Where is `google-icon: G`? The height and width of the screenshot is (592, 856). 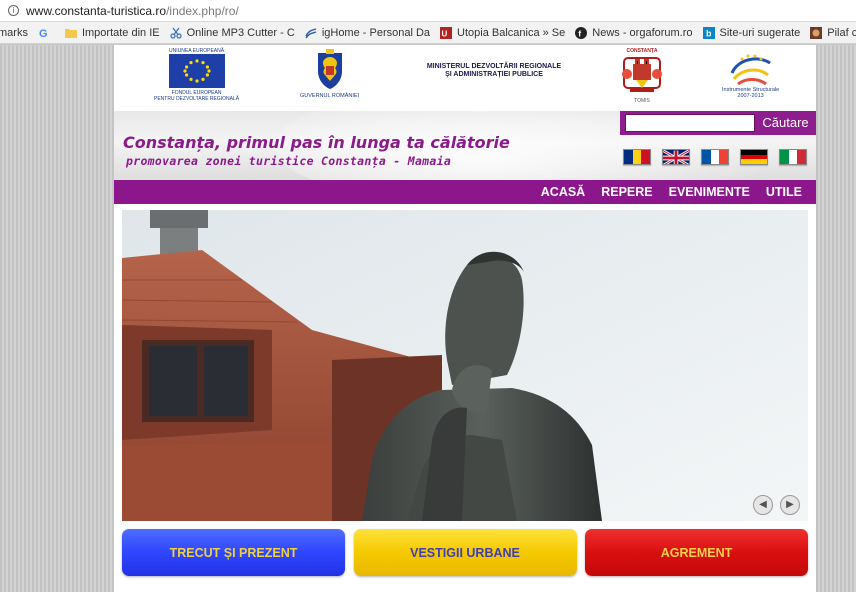 google-icon: G is located at coordinates (43, 33).